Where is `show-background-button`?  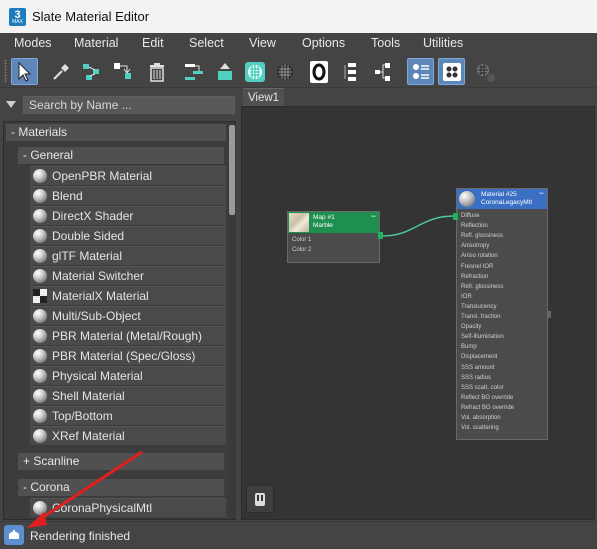 show-background-button is located at coordinates (284, 71).